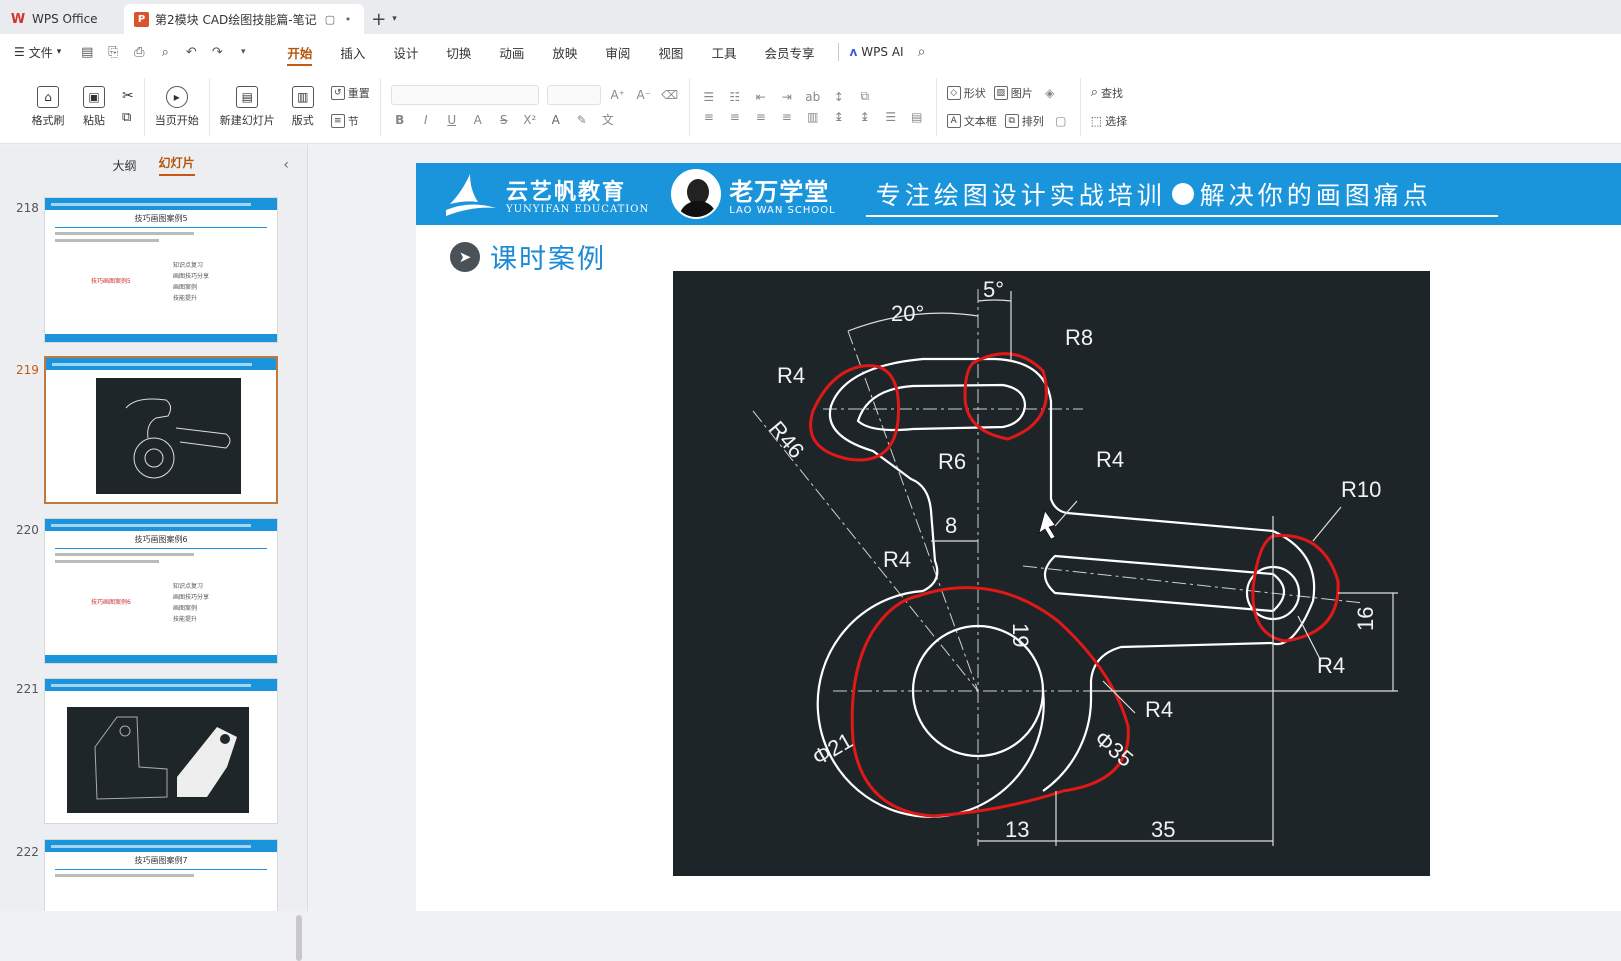  I want to click on picture-button: ▨ 图片, so click(1013, 93).